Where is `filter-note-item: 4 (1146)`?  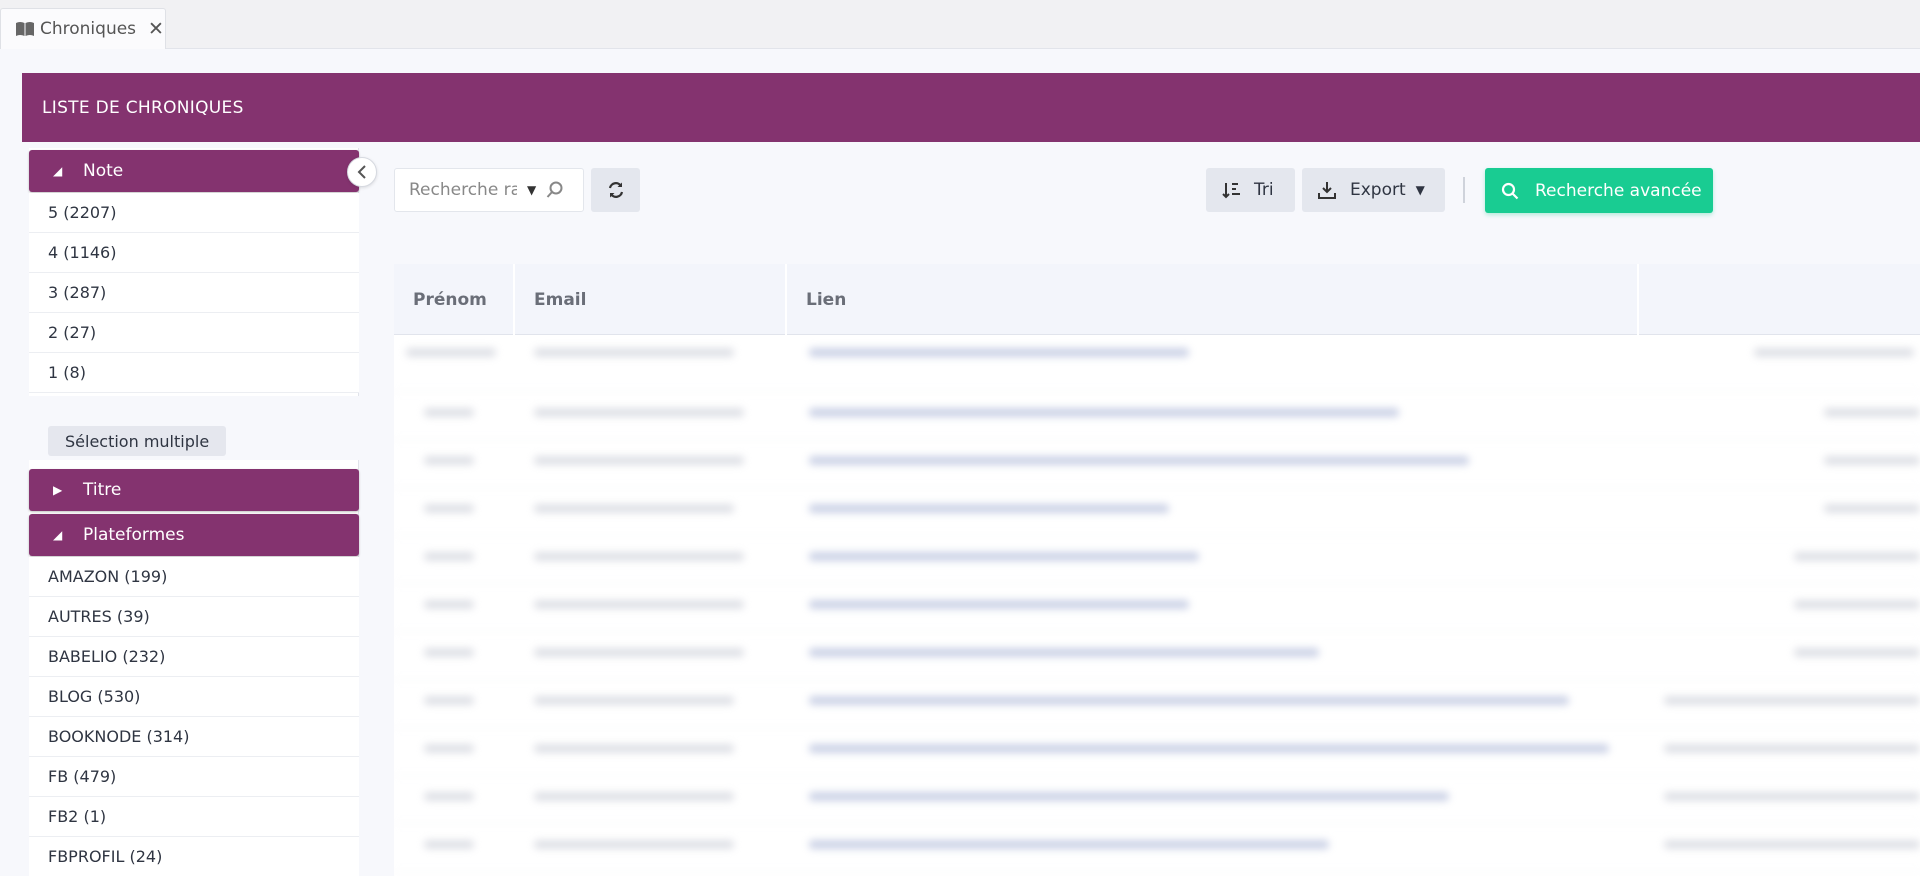
filter-note-item: 4 (1146) is located at coordinates (194, 253).